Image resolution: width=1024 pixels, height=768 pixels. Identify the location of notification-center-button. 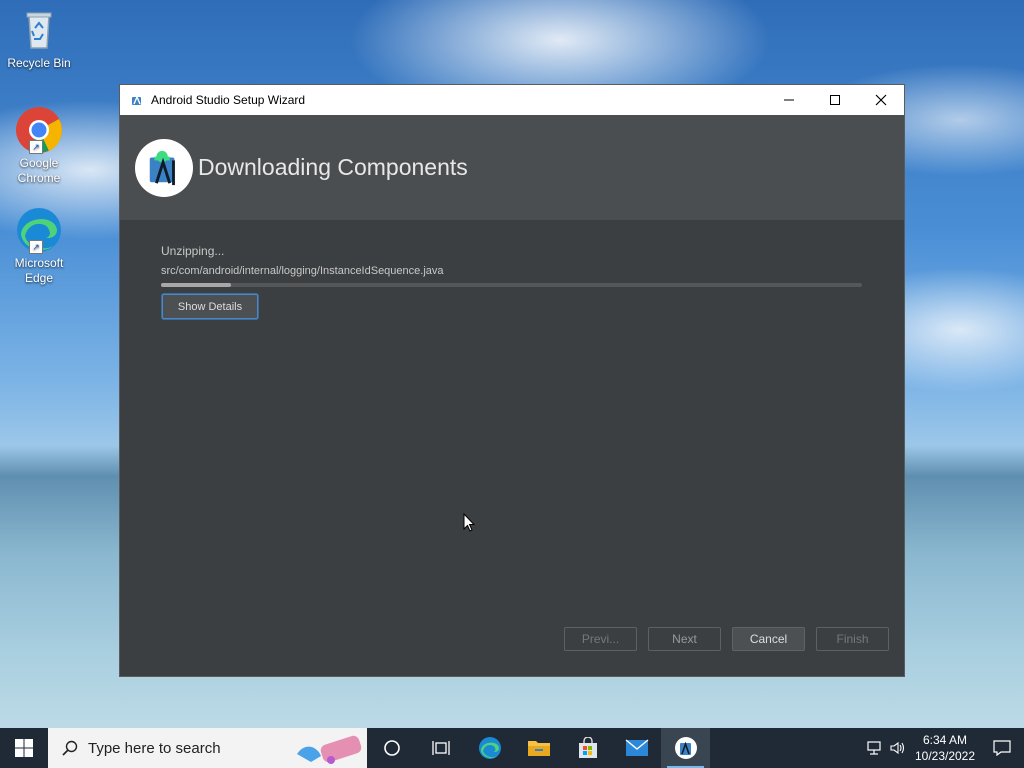
(1002, 748).